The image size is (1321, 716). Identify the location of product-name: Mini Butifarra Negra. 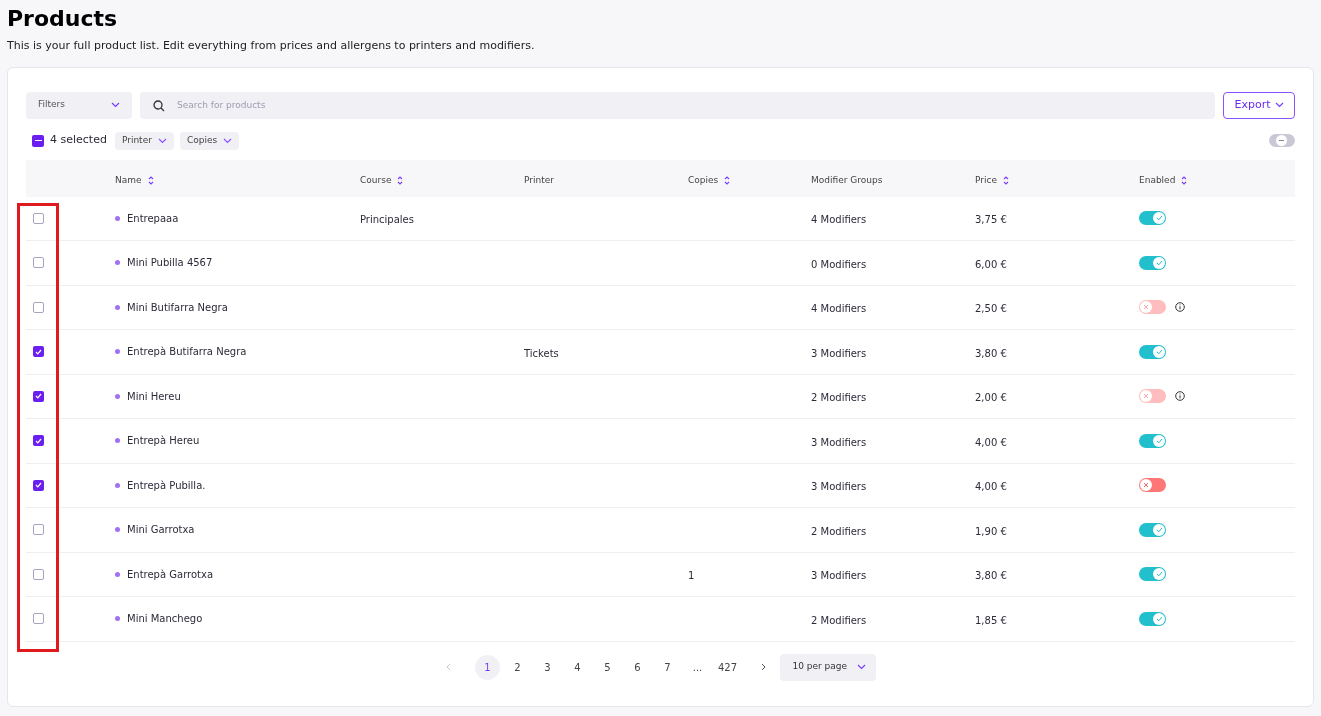
(177, 307).